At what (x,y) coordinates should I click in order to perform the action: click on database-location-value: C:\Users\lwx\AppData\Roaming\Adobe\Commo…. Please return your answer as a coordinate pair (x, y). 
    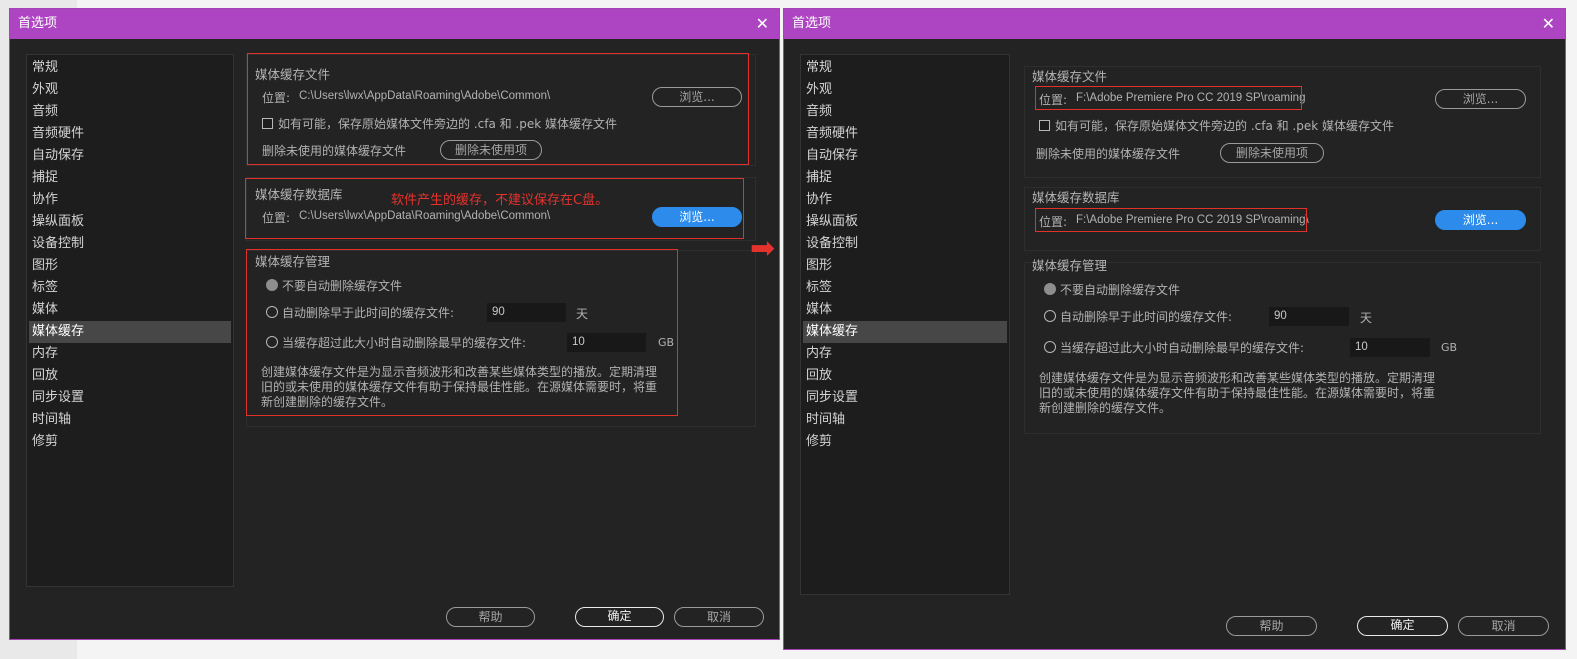
    Looking at the image, I should click on (425, 216).